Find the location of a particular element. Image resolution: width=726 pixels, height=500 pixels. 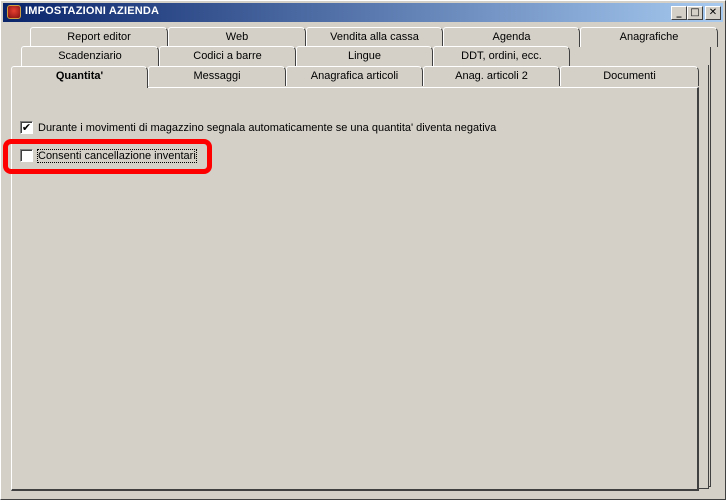

negative-quantity-checkbox: ✔ is located at coordinates (26, 127).